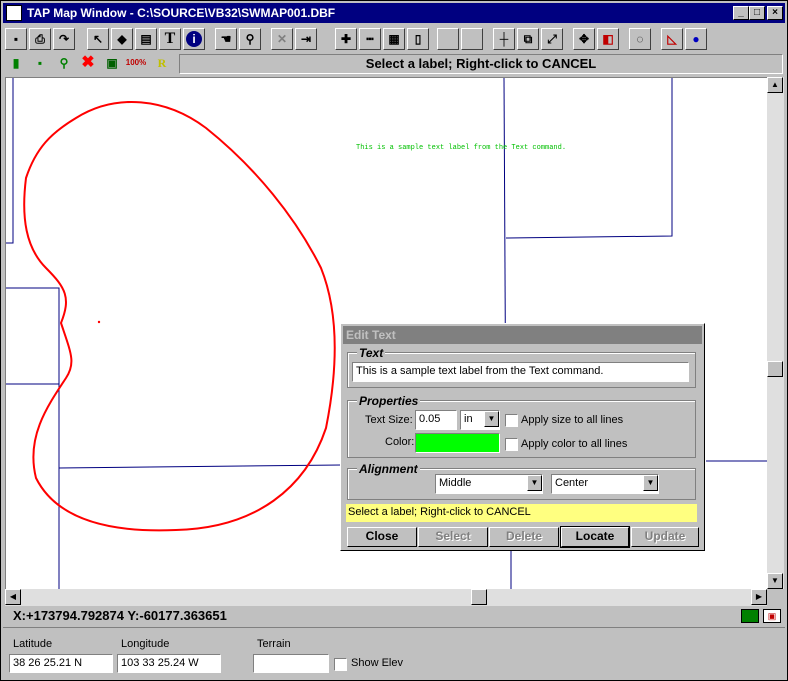  I want to click on text-group-label: Text, so click(371, 353).